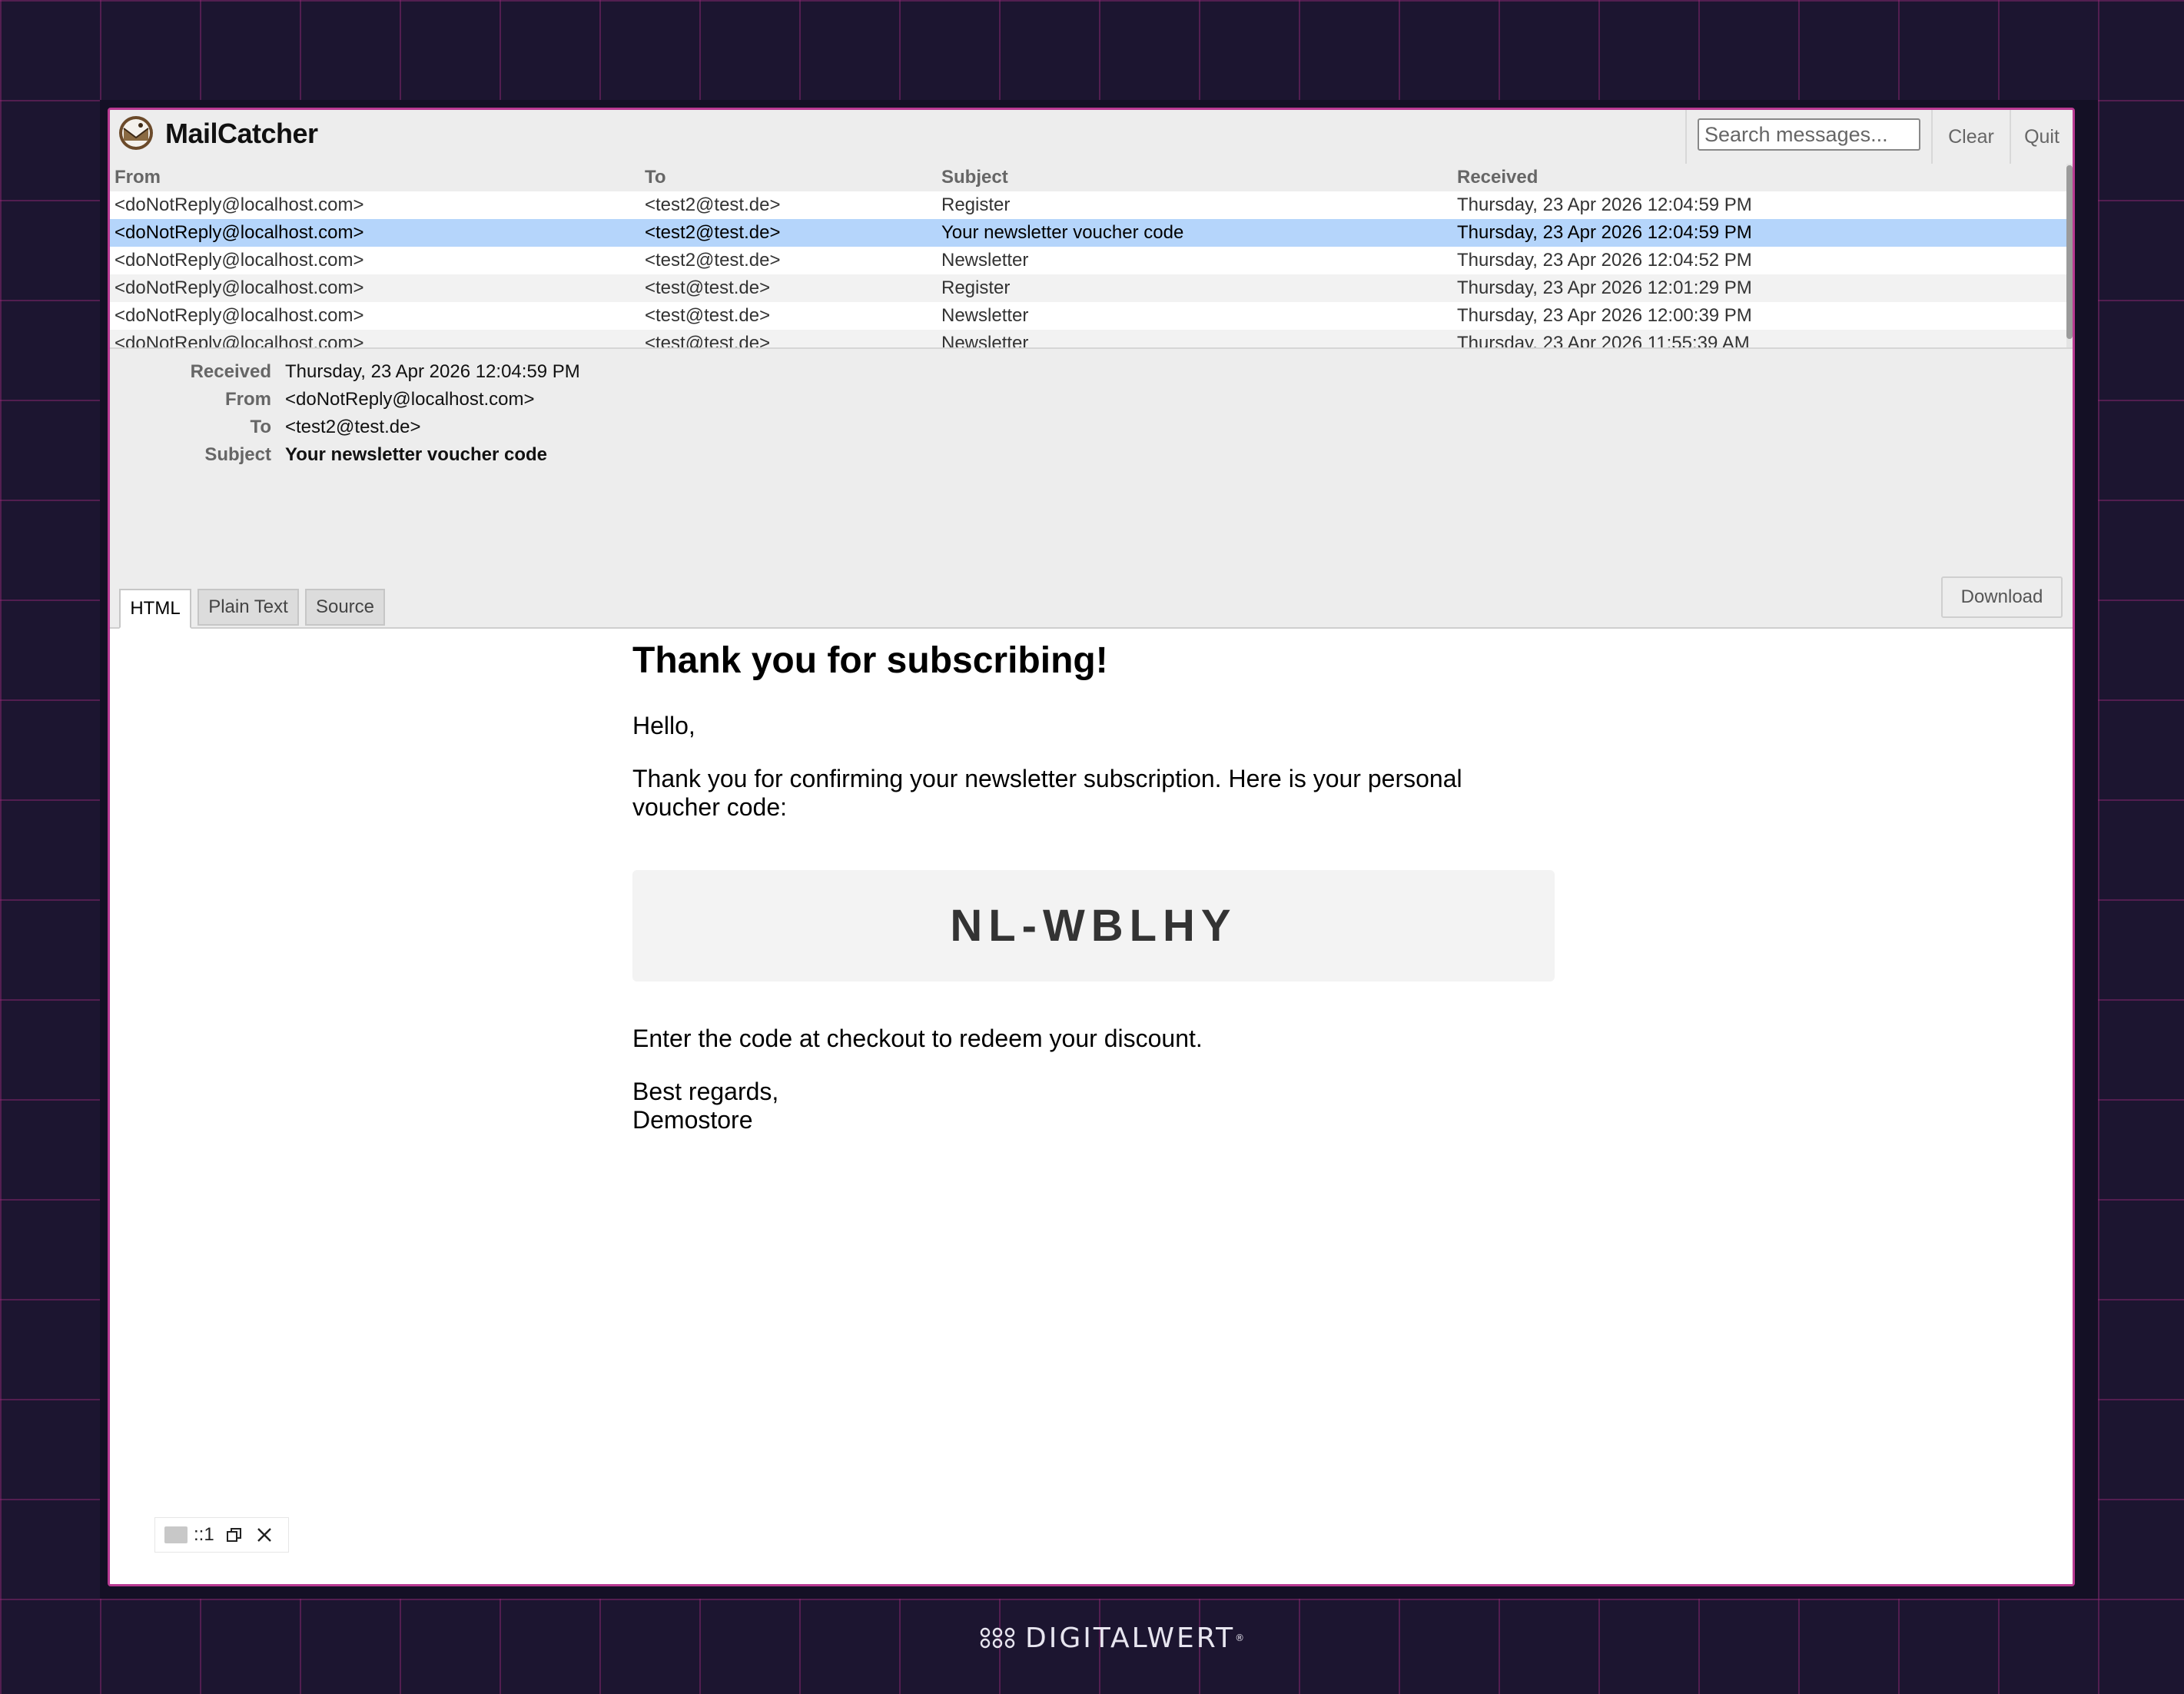 The height and width of the screenshot is (1694, 2184). I want to click on quit-button: Quit, so click(2041, 137).